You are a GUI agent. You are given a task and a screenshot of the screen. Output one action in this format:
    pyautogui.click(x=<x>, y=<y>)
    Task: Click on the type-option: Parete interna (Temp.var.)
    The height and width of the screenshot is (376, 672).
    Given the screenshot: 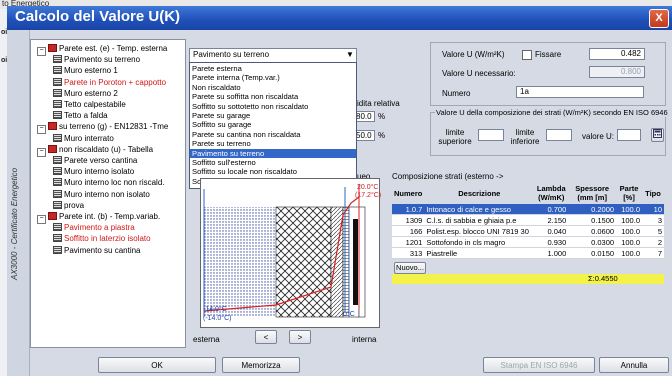 What is the action you would take?
    pyautogui.click(x=273, y=77)
    